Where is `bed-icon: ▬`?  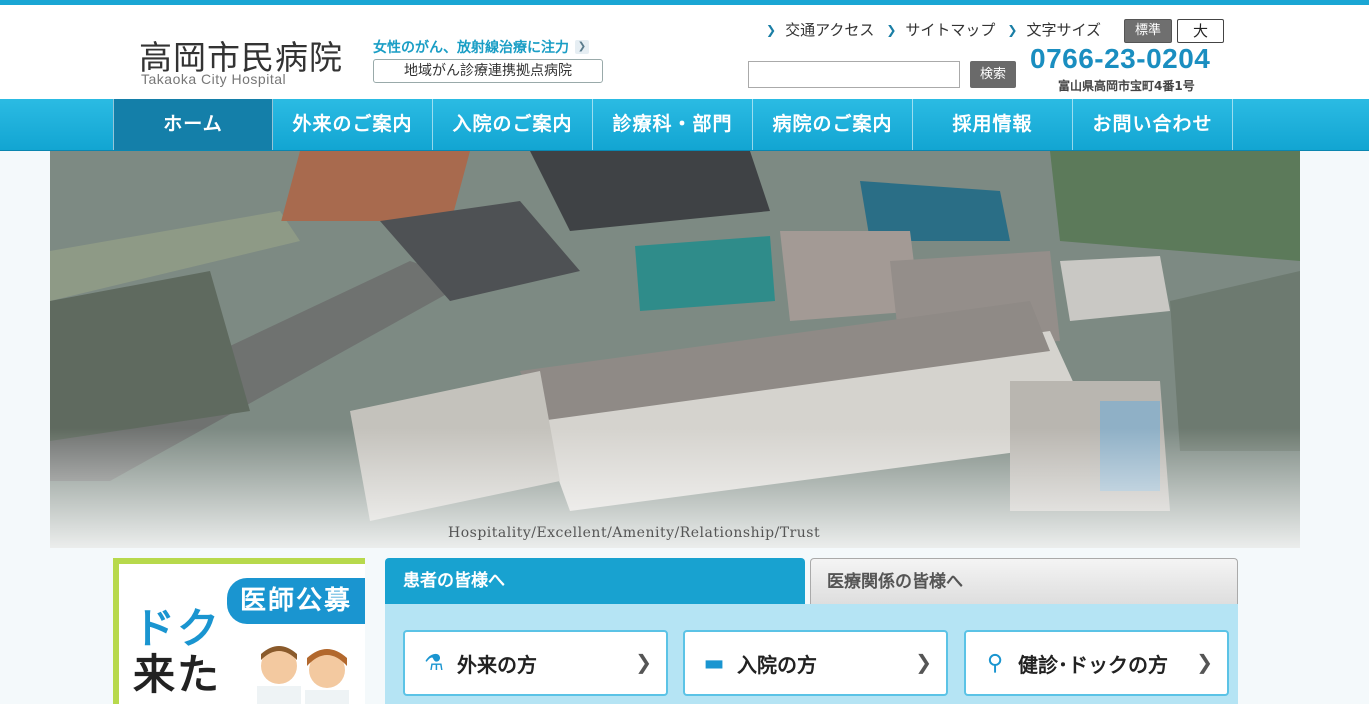 bed-icon: ▬ is located at coordinates (714, 663).